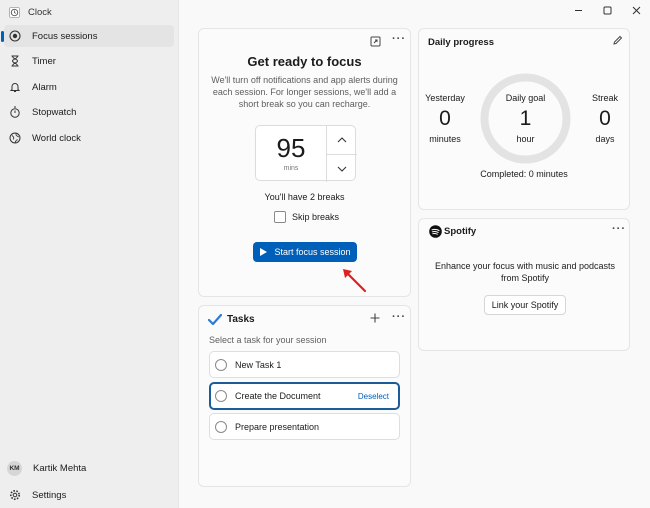 The image size is (650, 508). I want to click on user-profile: KM Kartik Mehta, so click(89, 468).